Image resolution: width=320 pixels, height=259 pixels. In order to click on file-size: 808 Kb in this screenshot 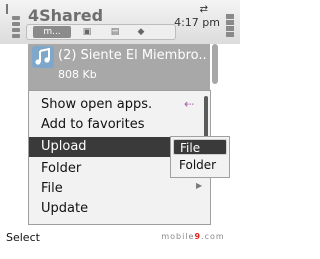, I will do `click(77, 74)`.